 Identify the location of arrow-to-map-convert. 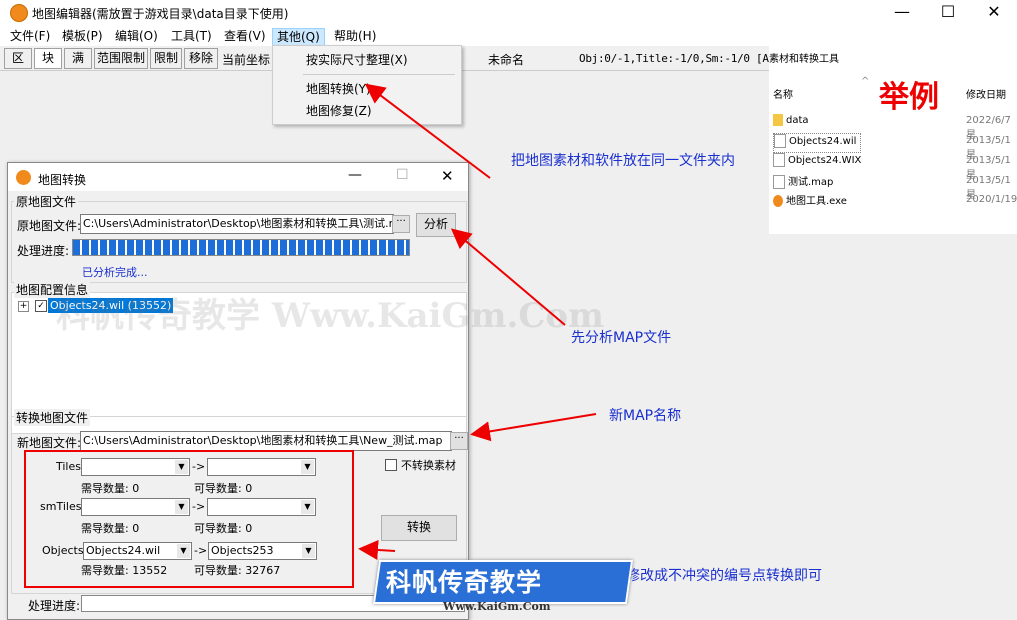
(427, 131).